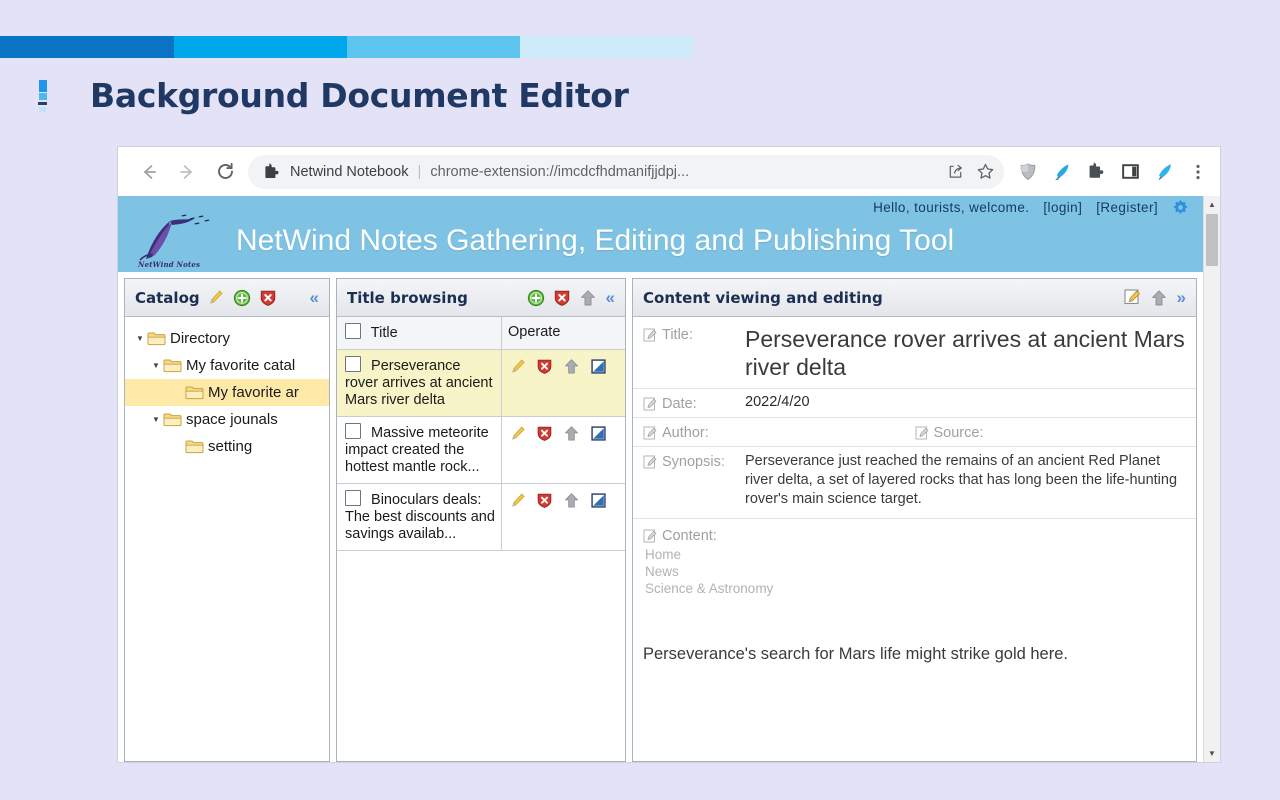  I want to click on field-author-source-row: Author: Source:, so click(914, 432).